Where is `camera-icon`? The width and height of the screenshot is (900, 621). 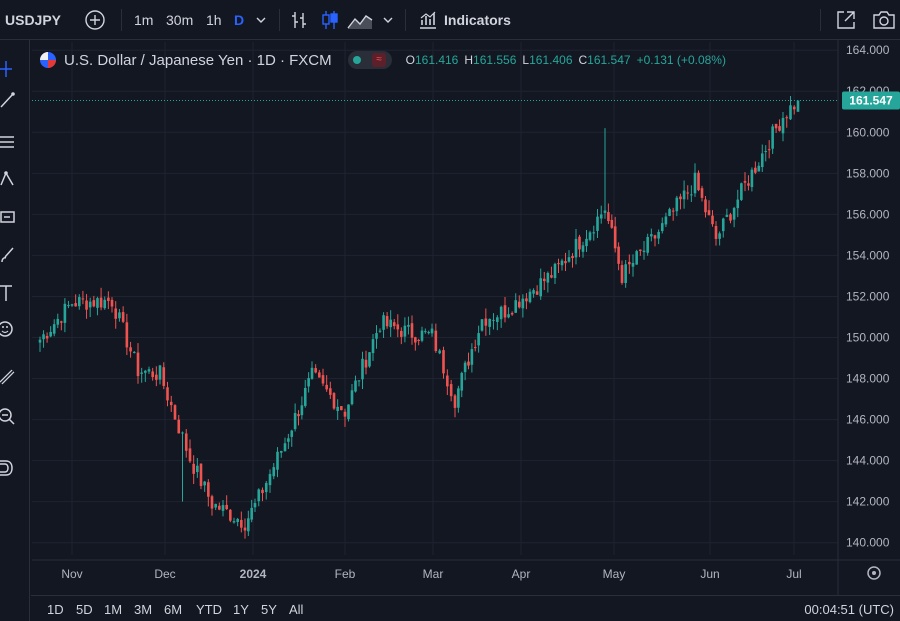 camera-icon is located at coordinates (884, 20).